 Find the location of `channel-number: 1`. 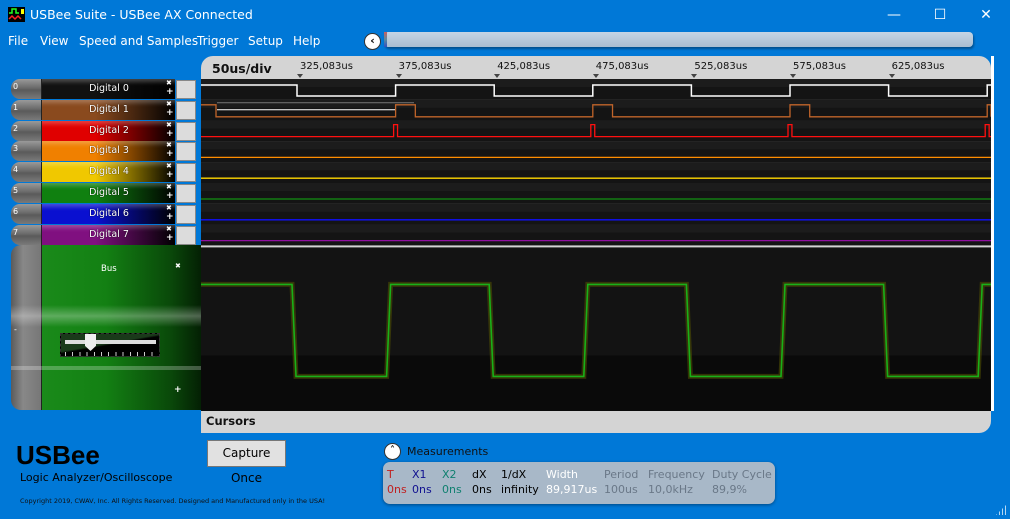

channel-number: 1 is located at coordinates (26, 109).